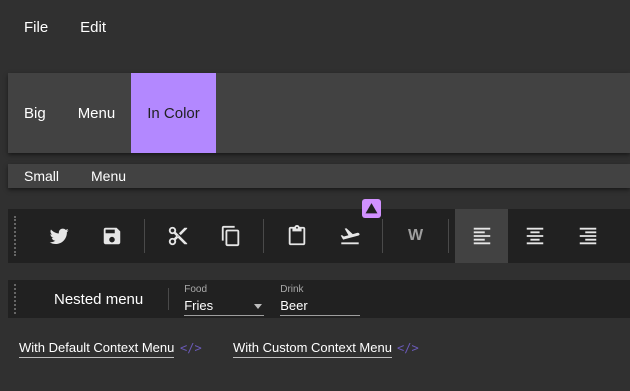 This screenshot has height=391, width=630. I want to click on copy-icon, so click(230, 236).